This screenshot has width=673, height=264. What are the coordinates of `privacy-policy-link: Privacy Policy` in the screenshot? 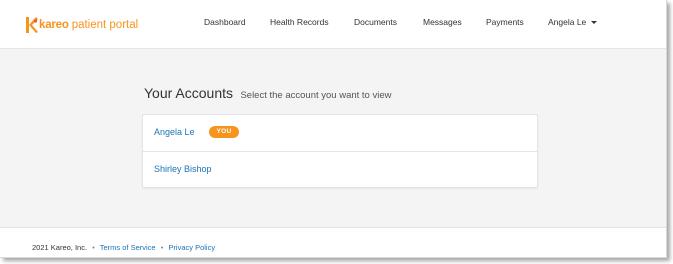 It's located at (191, 247).